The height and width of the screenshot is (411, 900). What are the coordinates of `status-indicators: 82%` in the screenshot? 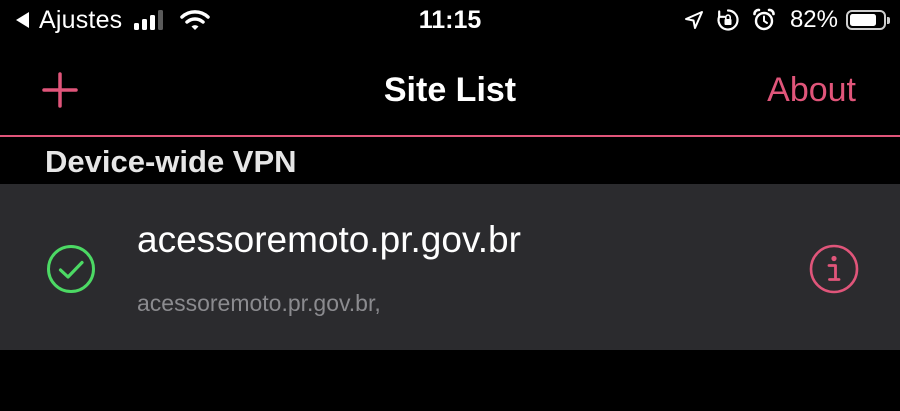 It's located at (781, 20).